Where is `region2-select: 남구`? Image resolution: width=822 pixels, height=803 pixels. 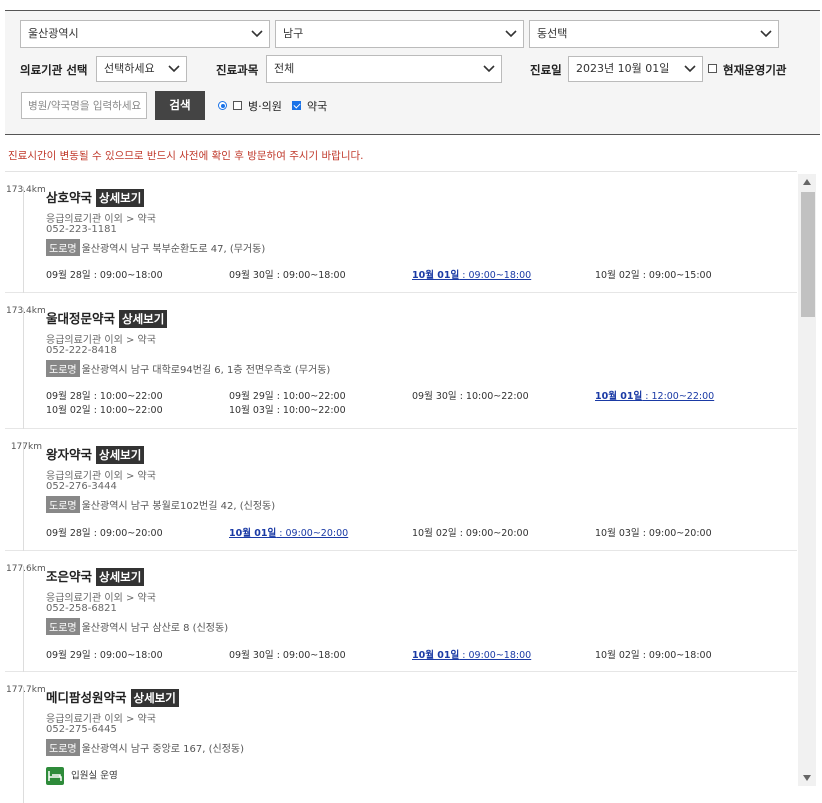 region2-select: 남구 is located at coordinates (399, 34).